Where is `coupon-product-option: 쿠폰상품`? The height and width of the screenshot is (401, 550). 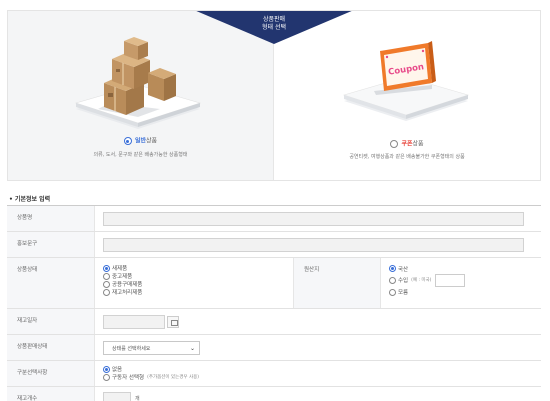
coupon-product-option: 쿠폰상품 is located at coordinates (407, 144).